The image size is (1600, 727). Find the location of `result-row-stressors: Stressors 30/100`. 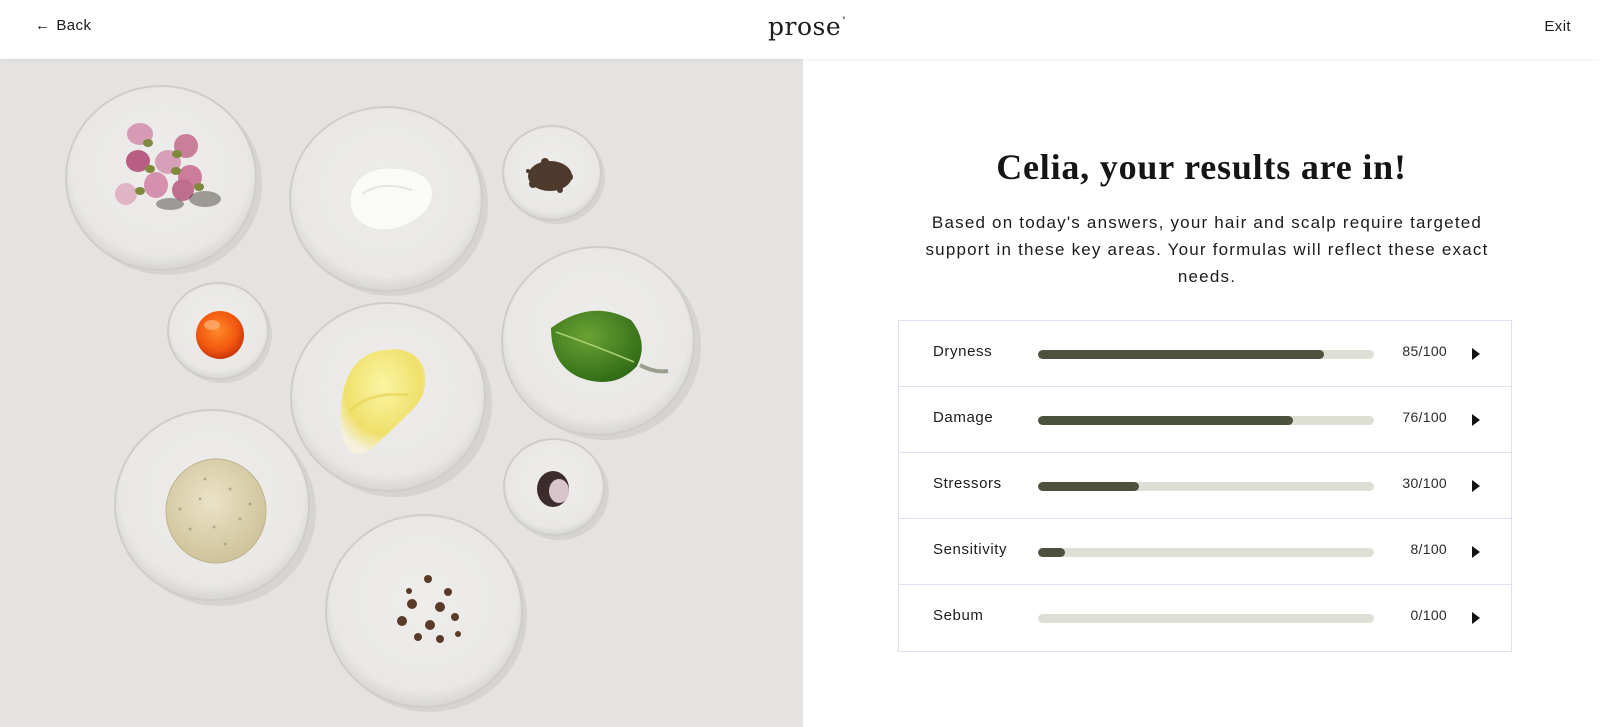

result-row-stressors: Stressors 30/100 is located at coordinates (1205, 486).